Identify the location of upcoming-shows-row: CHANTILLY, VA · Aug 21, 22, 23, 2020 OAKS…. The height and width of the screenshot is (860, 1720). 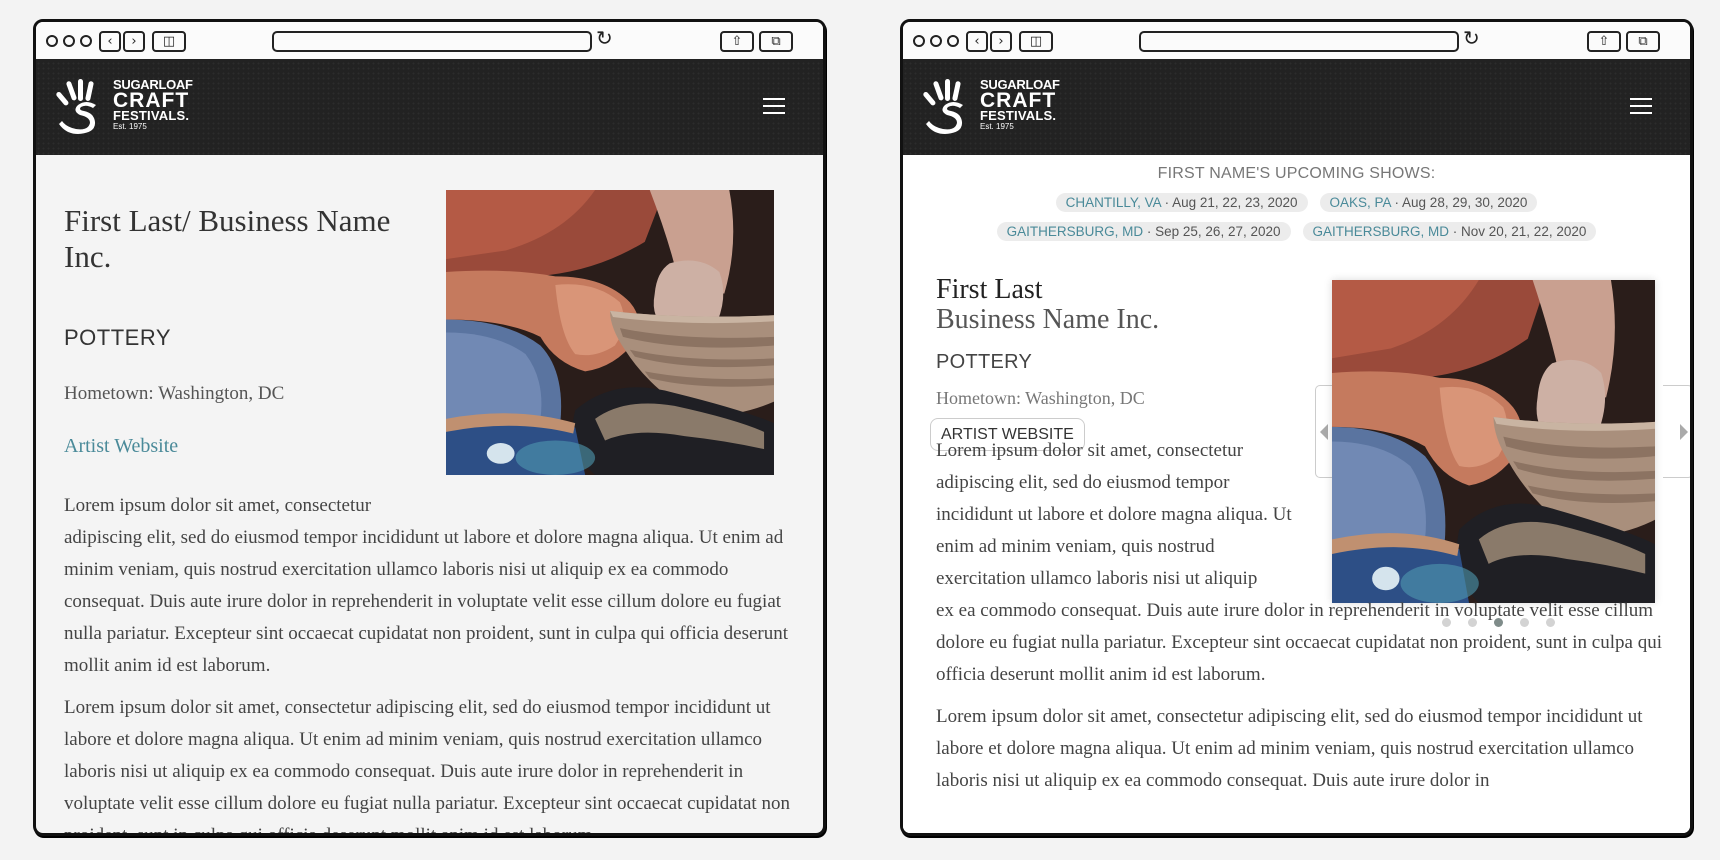
(1296, 202).